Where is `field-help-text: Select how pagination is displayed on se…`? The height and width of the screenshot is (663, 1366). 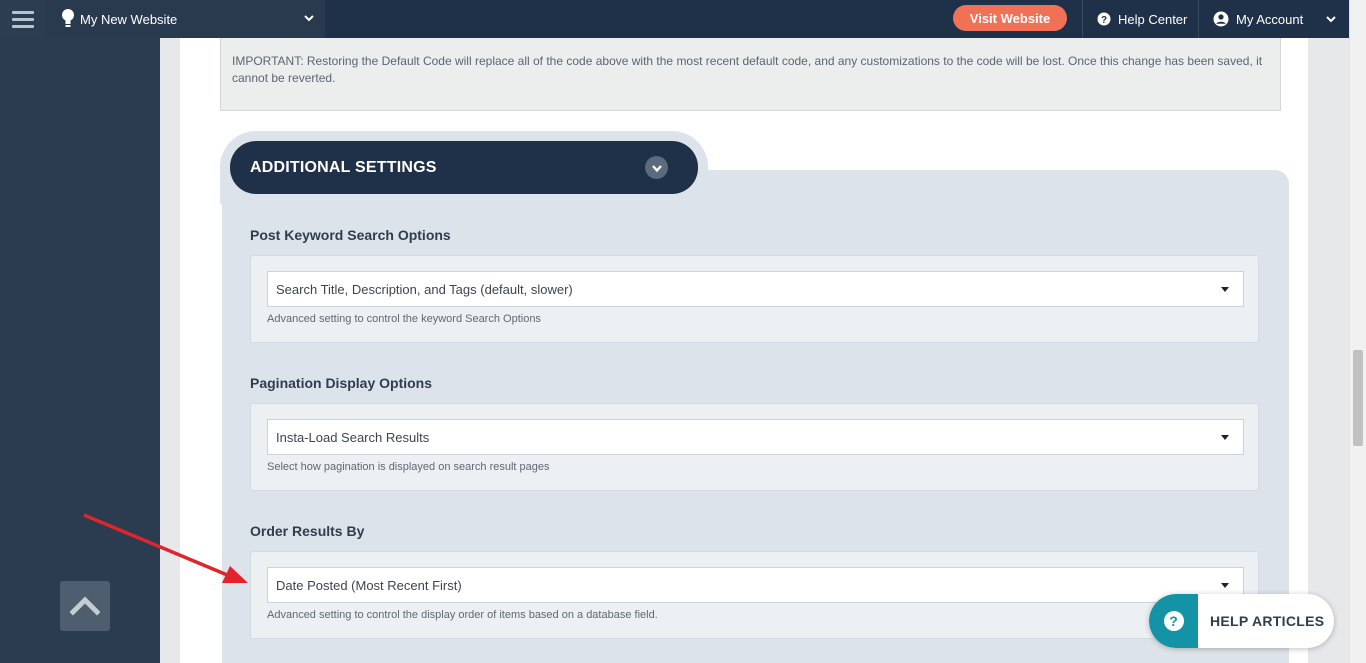 field-help-text: Select how pagination is displayed on se… is located at coordinates (408, 467).